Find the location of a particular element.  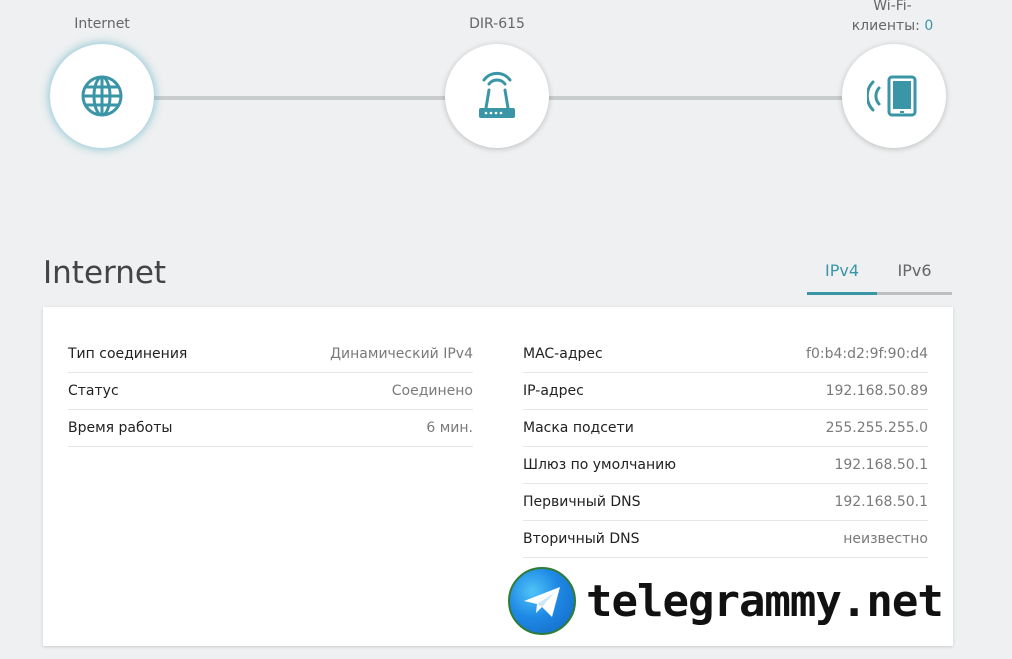

row-value: f0:b4:d2:9f:90:d4 is located at coordinates (867, 354).